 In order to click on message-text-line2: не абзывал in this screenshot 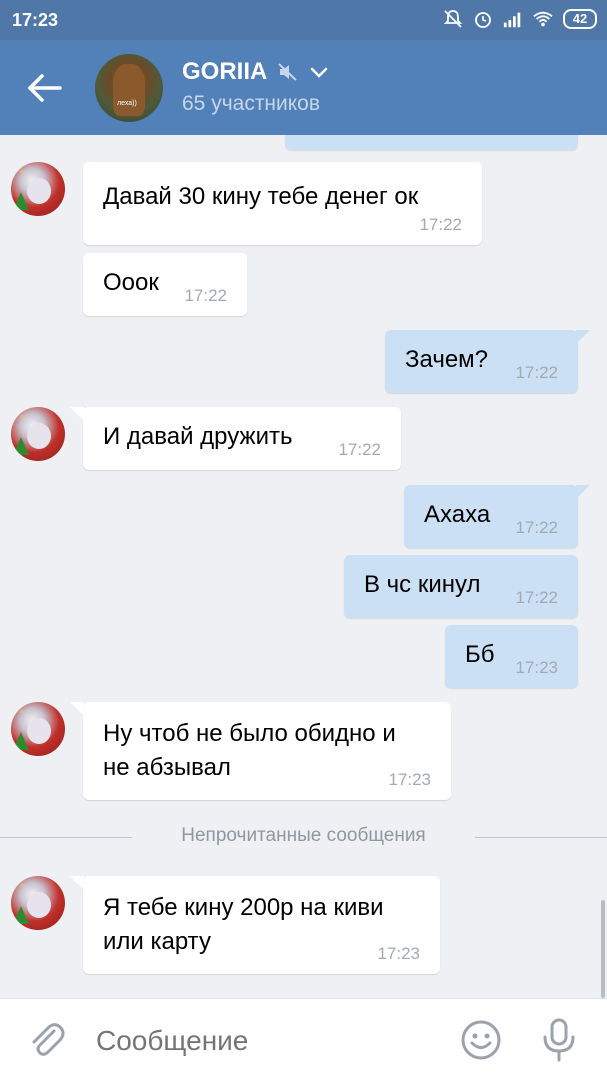, I will do `click(167, 767)`.